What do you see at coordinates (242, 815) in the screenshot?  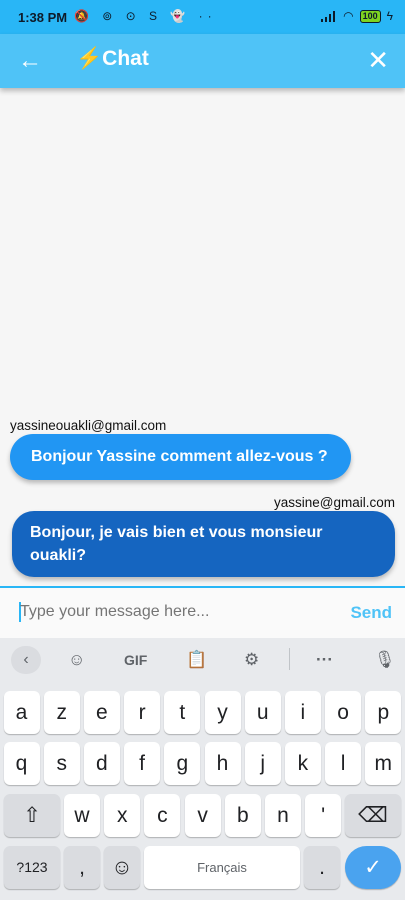 I see `key-b: b` at bounding box center [242, 815].